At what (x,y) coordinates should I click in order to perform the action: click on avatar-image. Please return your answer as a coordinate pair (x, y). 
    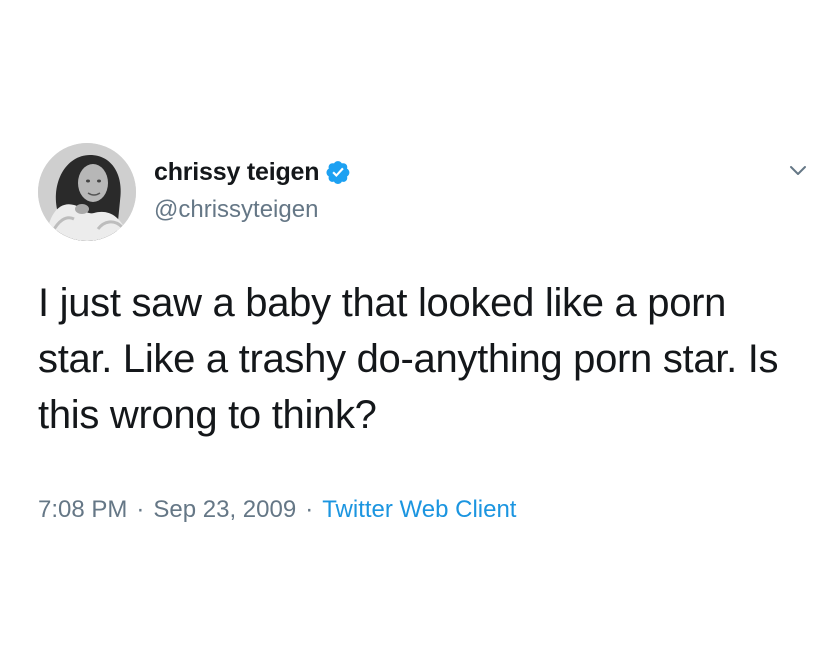
    Looking at the image, I should click on (87, 192).